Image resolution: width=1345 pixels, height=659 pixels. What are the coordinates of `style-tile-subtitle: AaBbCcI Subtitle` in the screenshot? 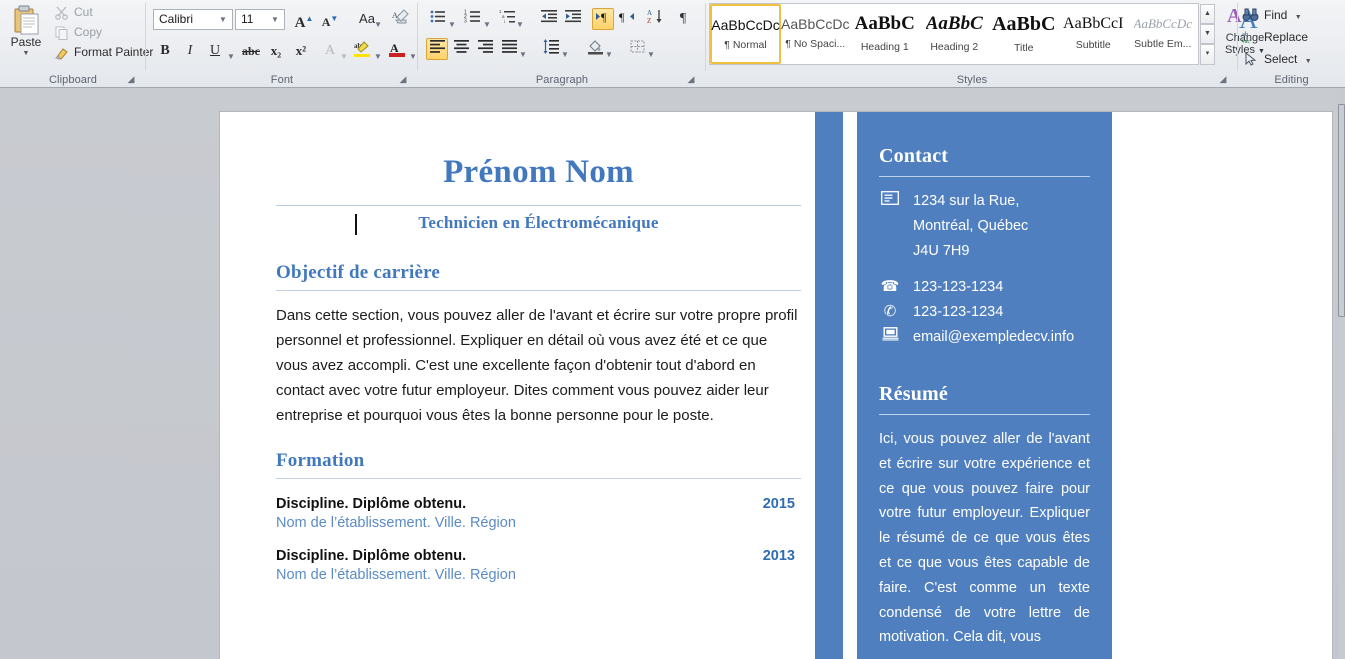 It's located at (1093, 33).